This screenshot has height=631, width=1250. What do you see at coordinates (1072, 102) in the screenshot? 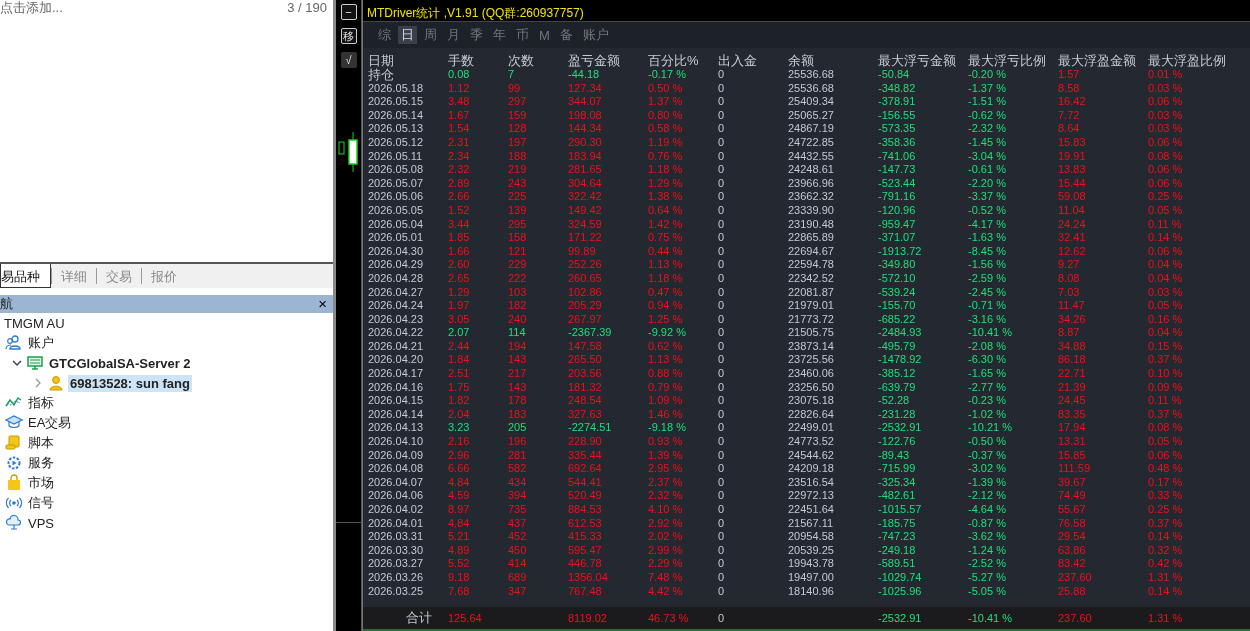
I see `table-cell-text: 16.42` at bounding box center [1072, 102].